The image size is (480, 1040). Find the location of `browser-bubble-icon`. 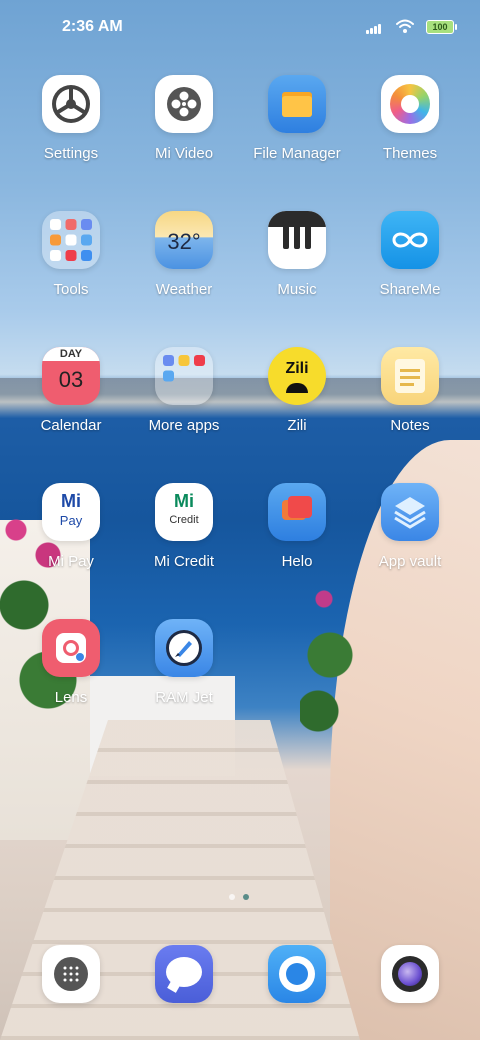

browser-bubble-icon is located at coordinates (297, 974).